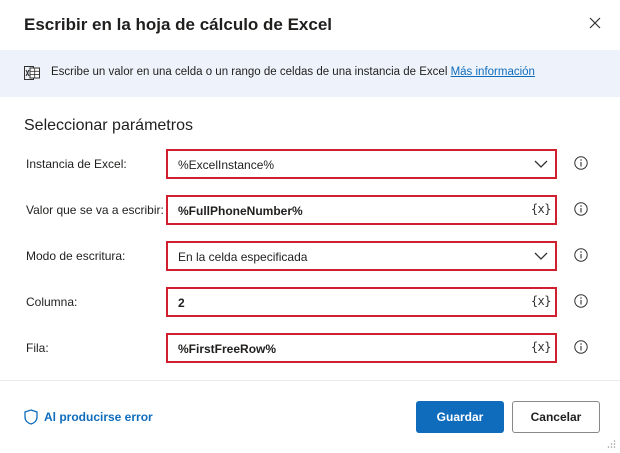 This screenshot has height=453, width=620. I want to click on cancel-button: Cancelar, so click(556, 417).